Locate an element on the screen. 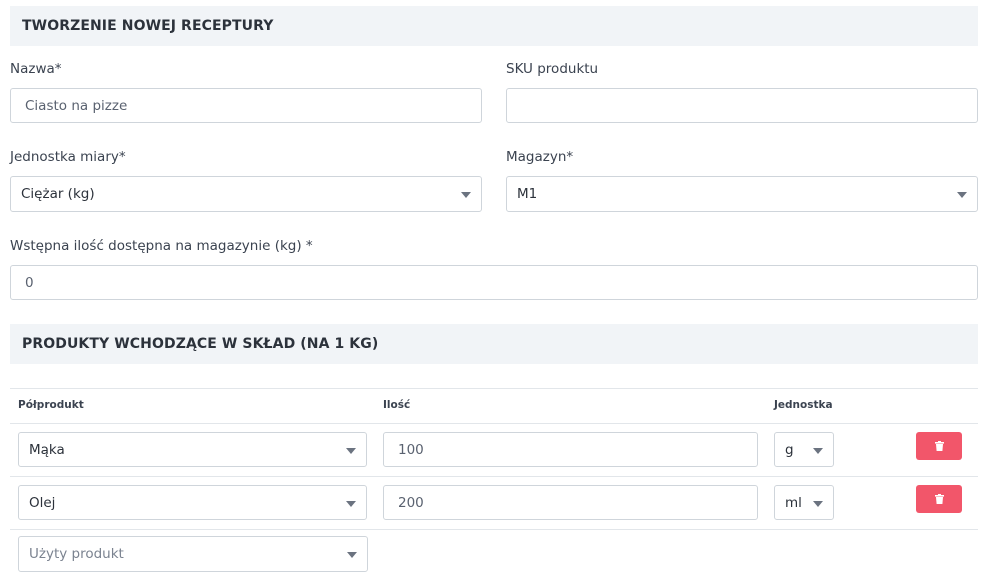  sku-input is located at coordinates (742, 105).